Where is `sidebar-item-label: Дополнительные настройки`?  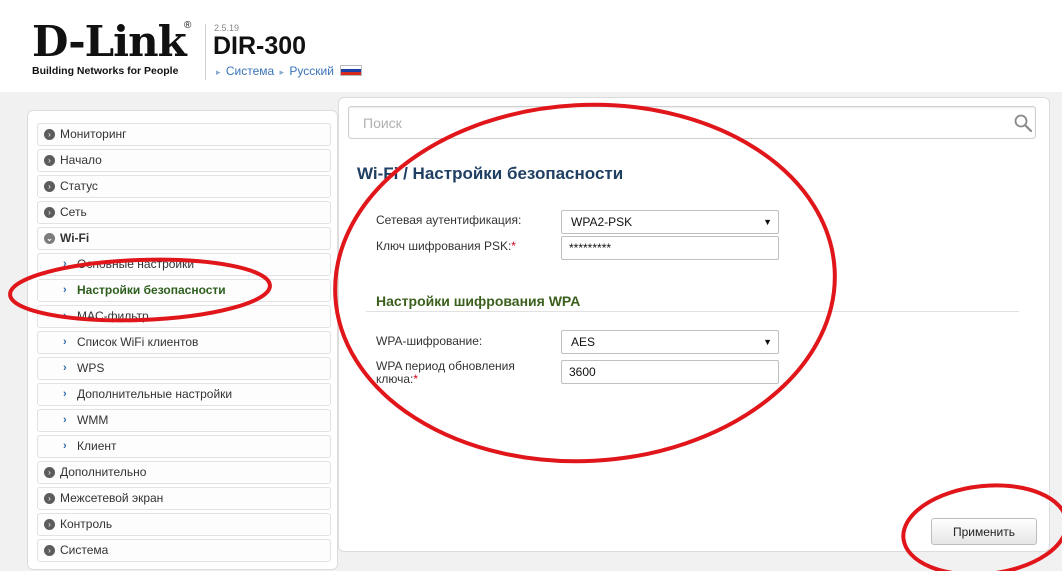 sidebar-item-label: Дополнительные настройки is located at coordinates (155, 394).